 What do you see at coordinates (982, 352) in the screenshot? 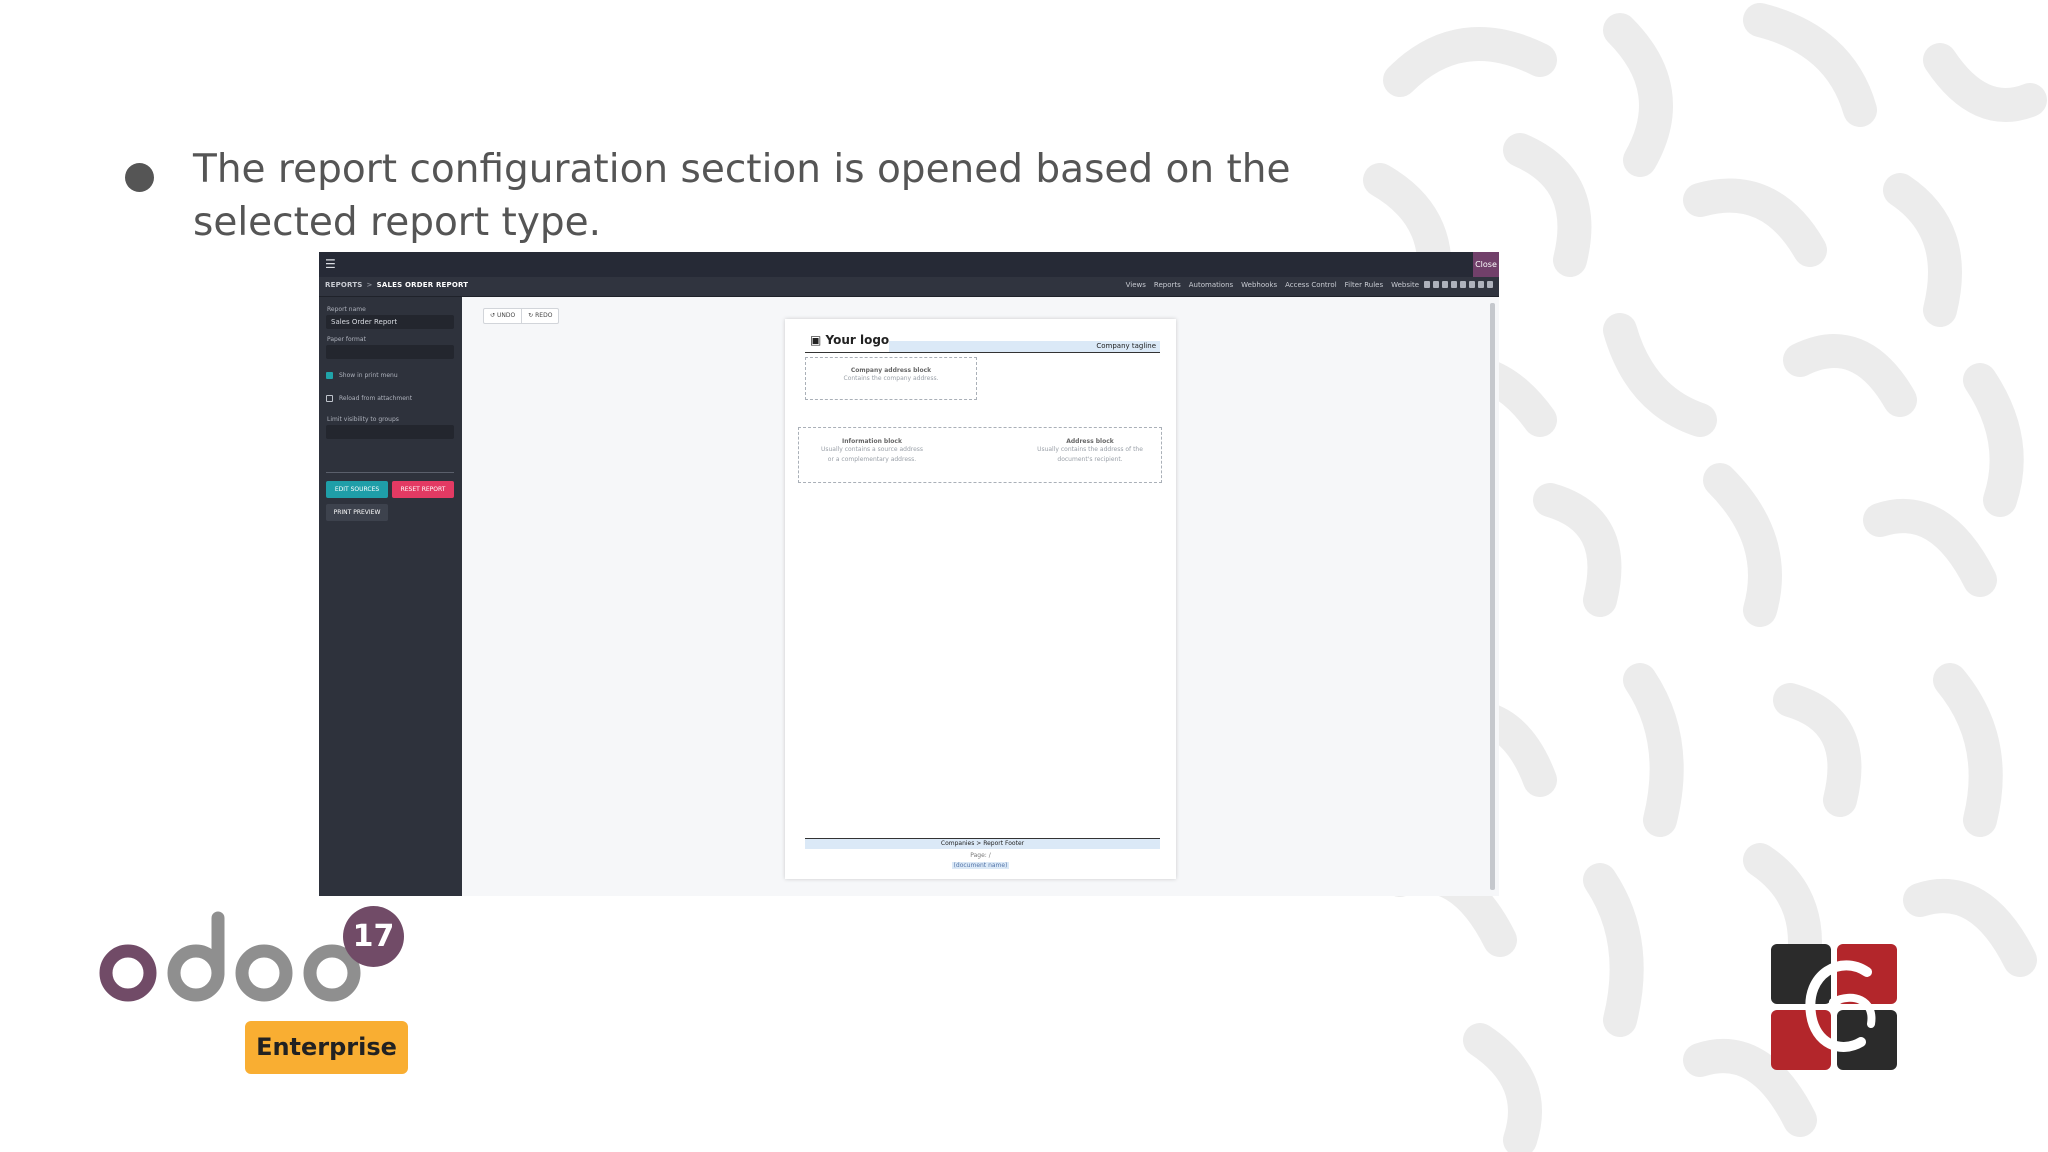
I see `header-divider` at bounding box center [982, 352].